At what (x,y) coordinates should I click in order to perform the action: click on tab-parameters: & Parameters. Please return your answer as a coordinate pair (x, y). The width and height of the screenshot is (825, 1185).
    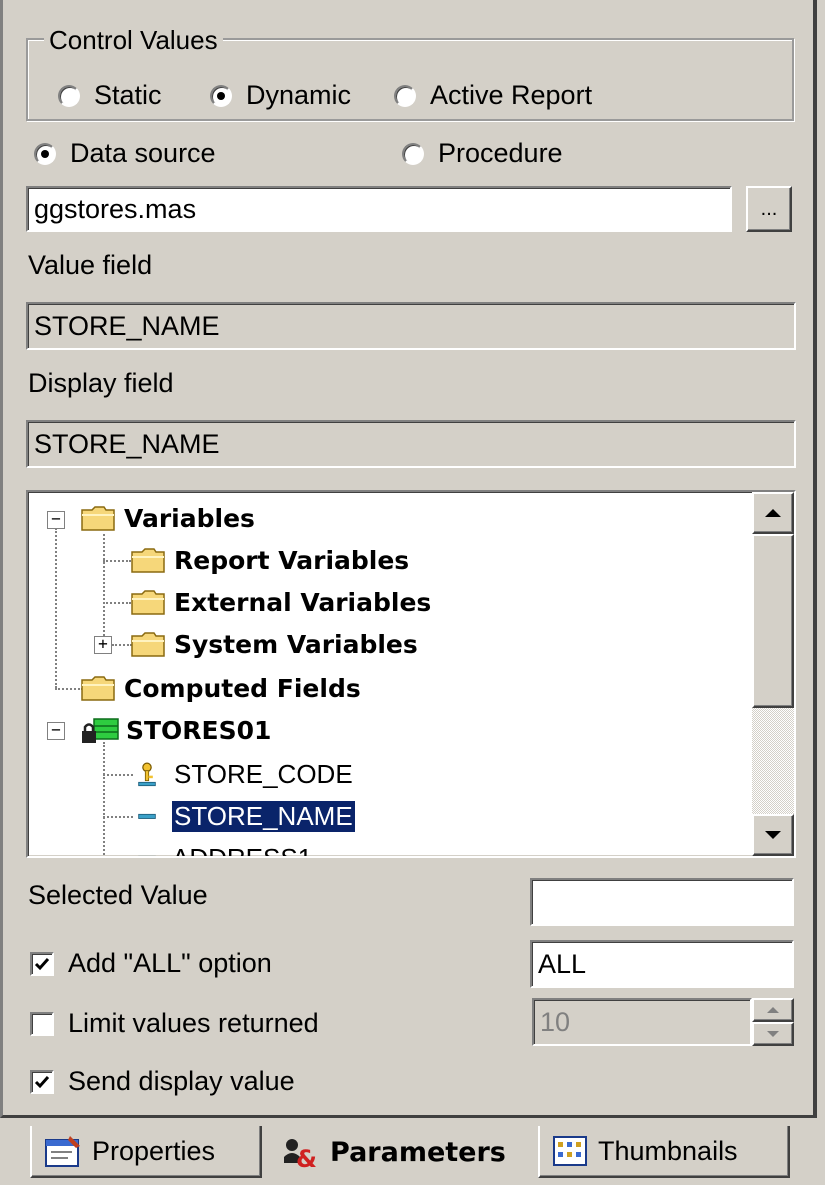
    Looking at the image, I should click on (399, 1152).